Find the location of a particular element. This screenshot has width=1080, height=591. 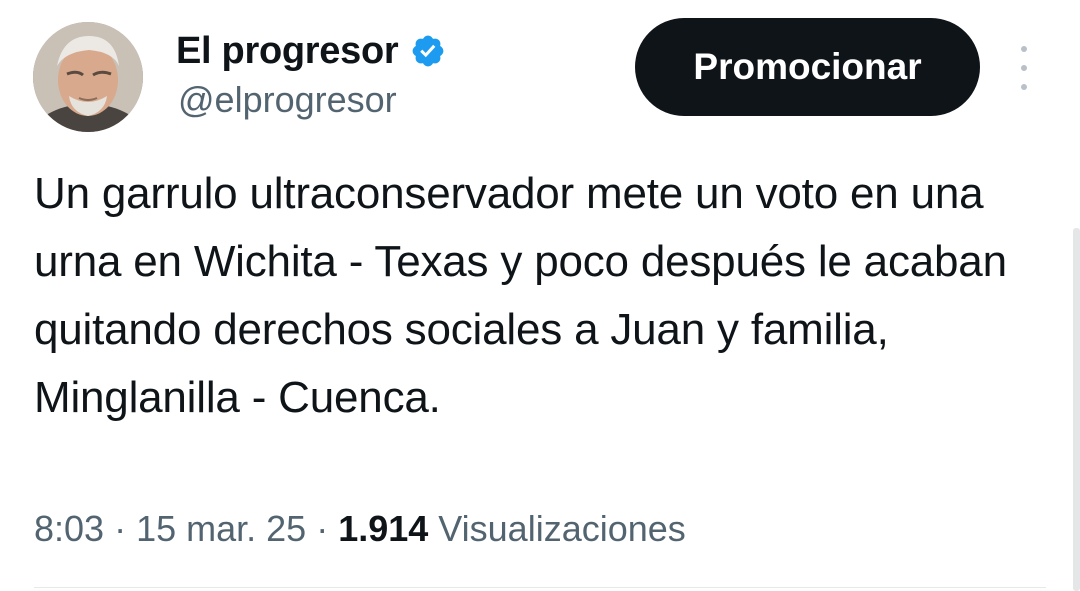

promote-button: Promocionar is located at coordinates (807, 67).